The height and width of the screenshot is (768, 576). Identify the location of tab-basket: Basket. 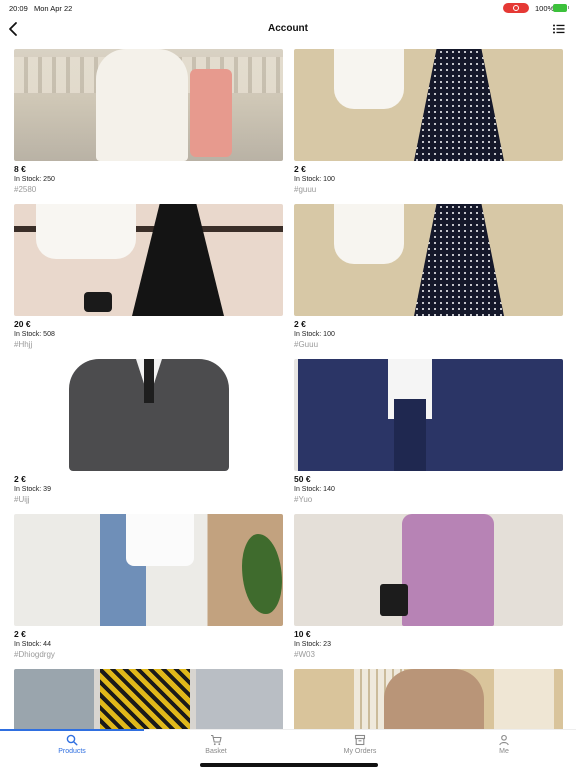
(216, 744).